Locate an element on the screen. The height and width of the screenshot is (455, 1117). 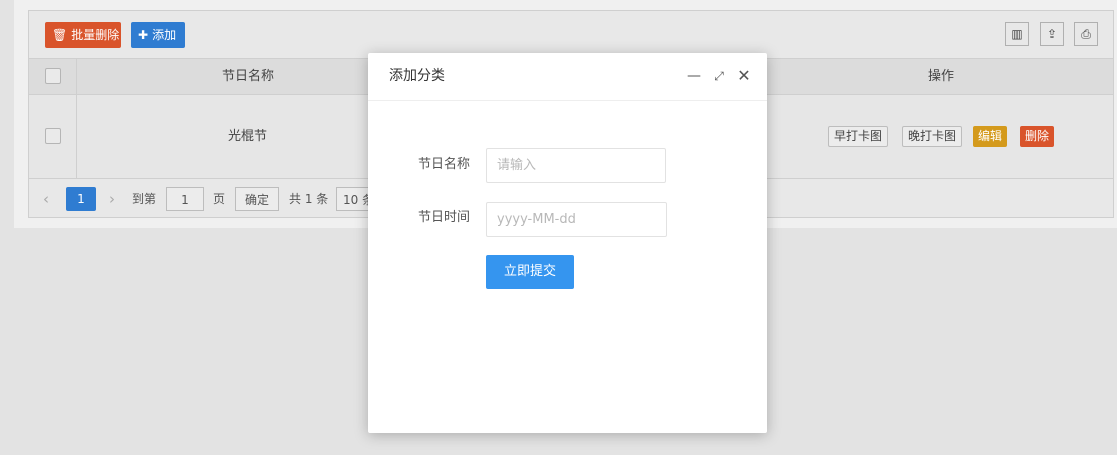
print-icon: ⎙ is located at coordinates (1086, 34).